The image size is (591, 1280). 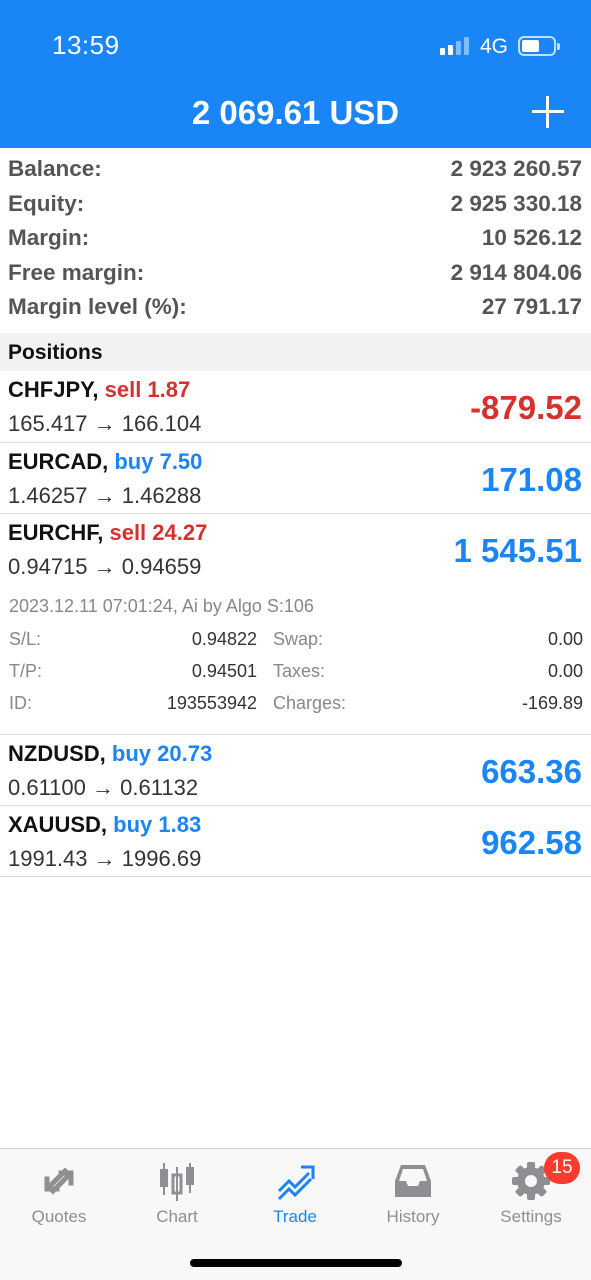 What do you see at coordinates (539, 46) in the screenshot?
I see `battery-icon` at bounding box center [539, 46].